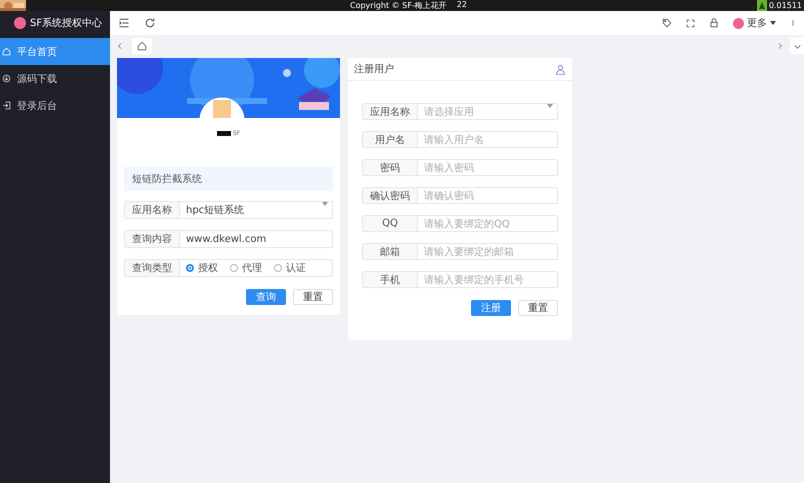 The width and height of the screenshot is (804, 483). Describe the element at coordinates (150, 23) in the screenshot. I see `refresh-icon` at that location.